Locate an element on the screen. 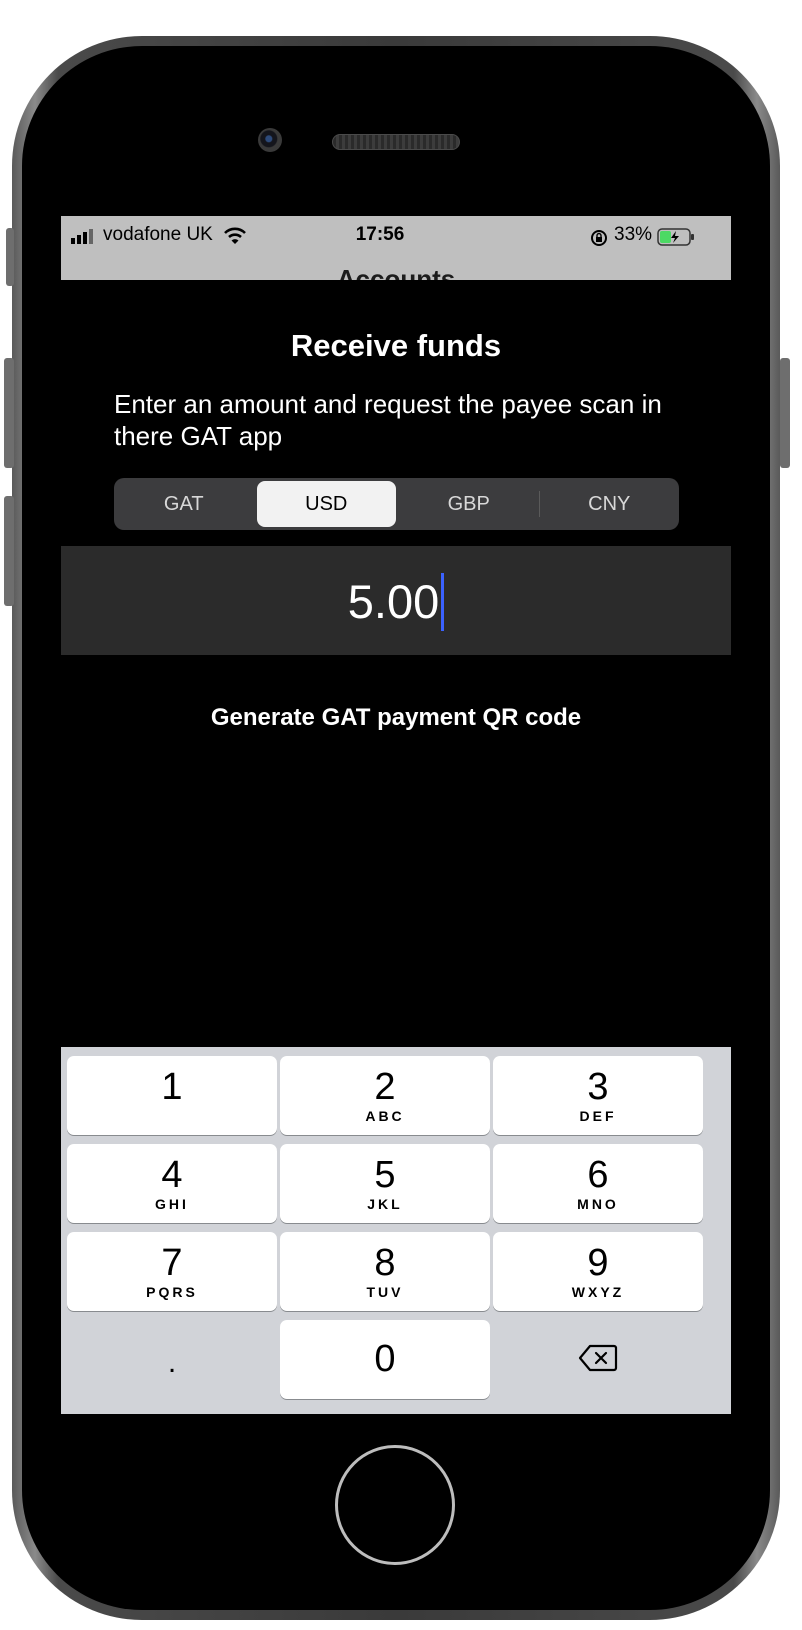 Image resolution: width=802 pixels, height=1630 pixels. key-number: . is located at coordinates (172, 1362).